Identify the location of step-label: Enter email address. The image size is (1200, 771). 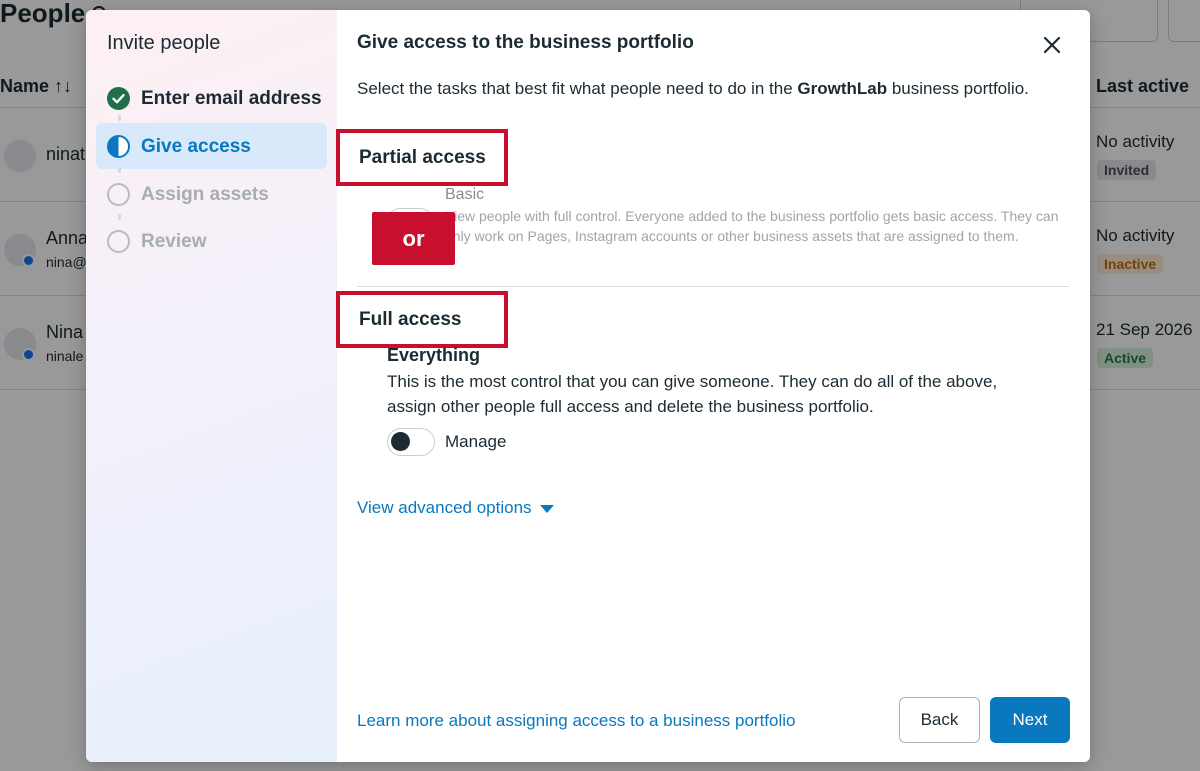
(231, 98).